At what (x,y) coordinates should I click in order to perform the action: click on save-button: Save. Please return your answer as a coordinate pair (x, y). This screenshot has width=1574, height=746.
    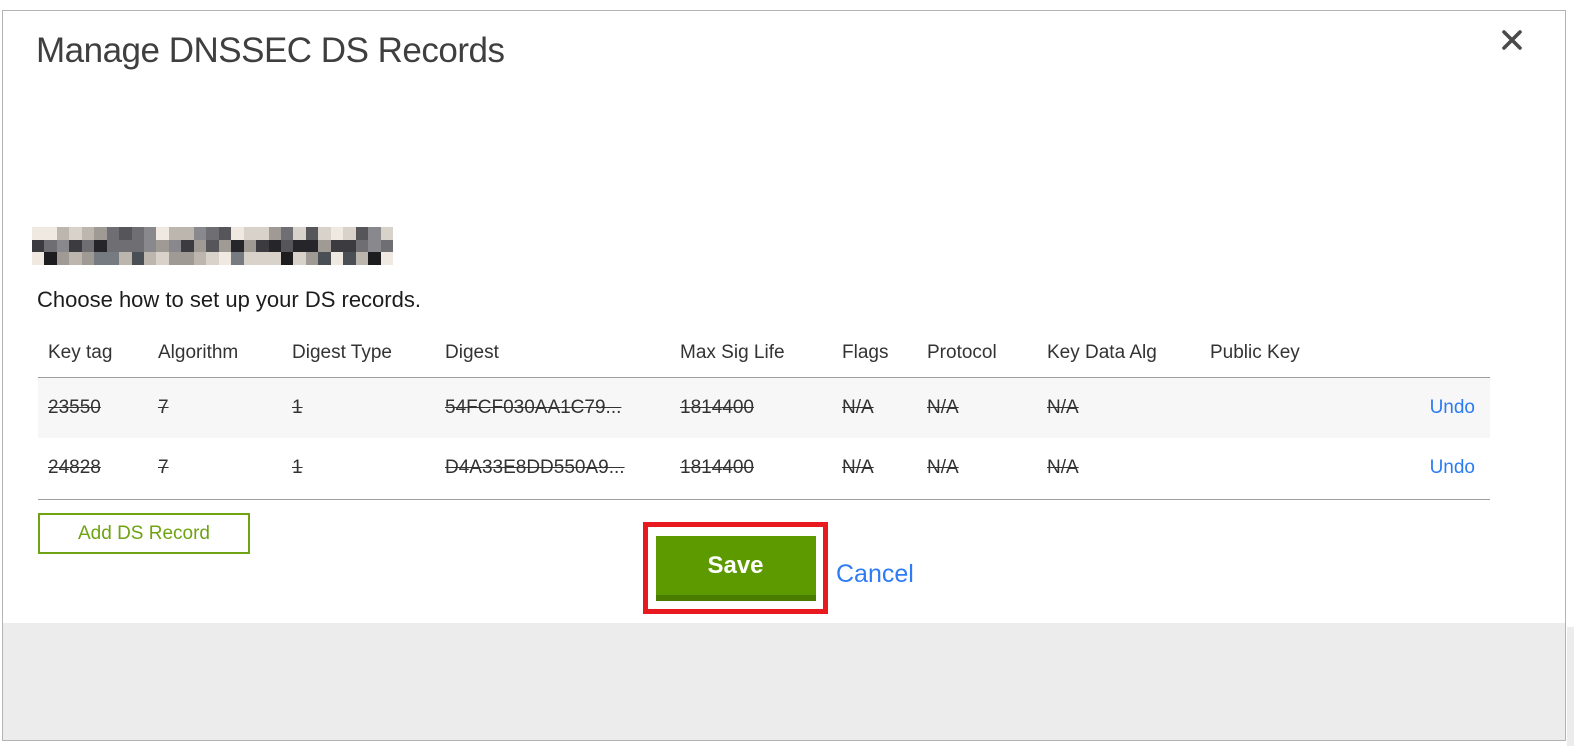
    Looking at the image, I should click on (735, 568).